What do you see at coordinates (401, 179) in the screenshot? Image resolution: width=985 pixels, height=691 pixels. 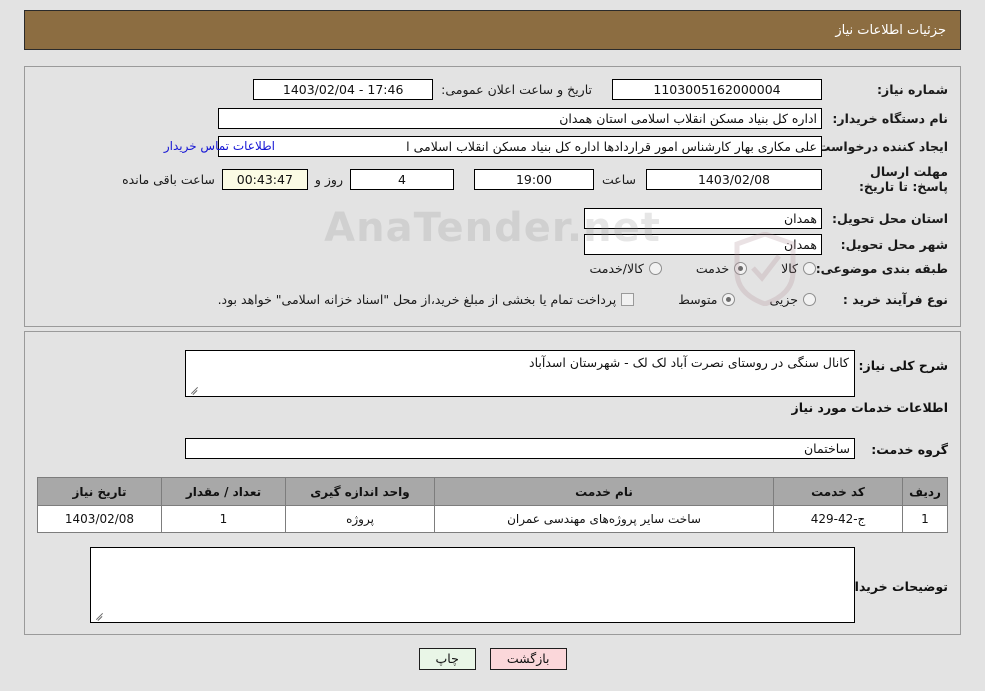 I see `days-remaining-value: 4` at bounding box center [401, 179].